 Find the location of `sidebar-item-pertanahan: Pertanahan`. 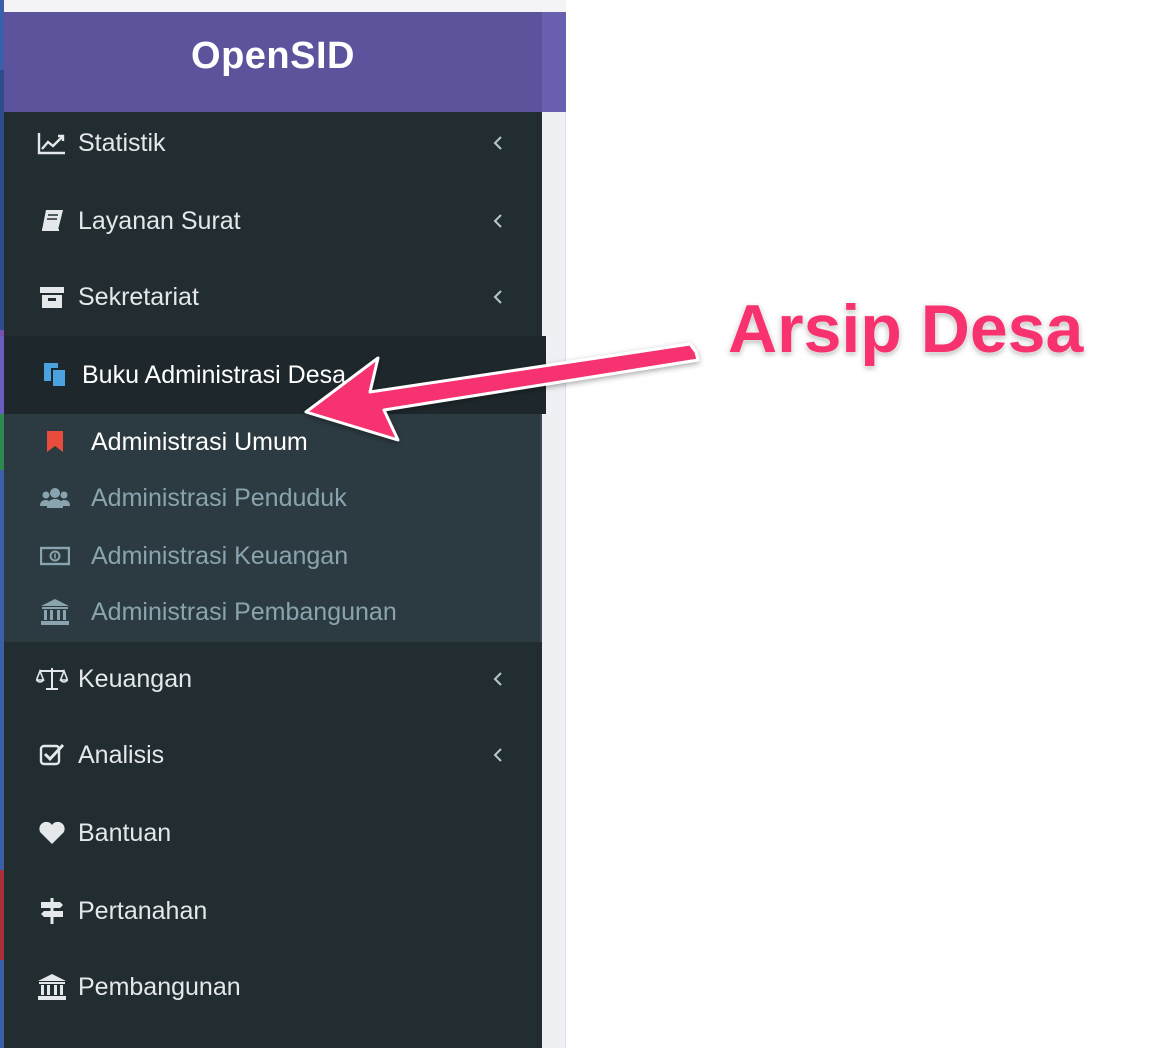

sidebar-item-pertanahan: Pertanahan is located at coordinates (273, 911).